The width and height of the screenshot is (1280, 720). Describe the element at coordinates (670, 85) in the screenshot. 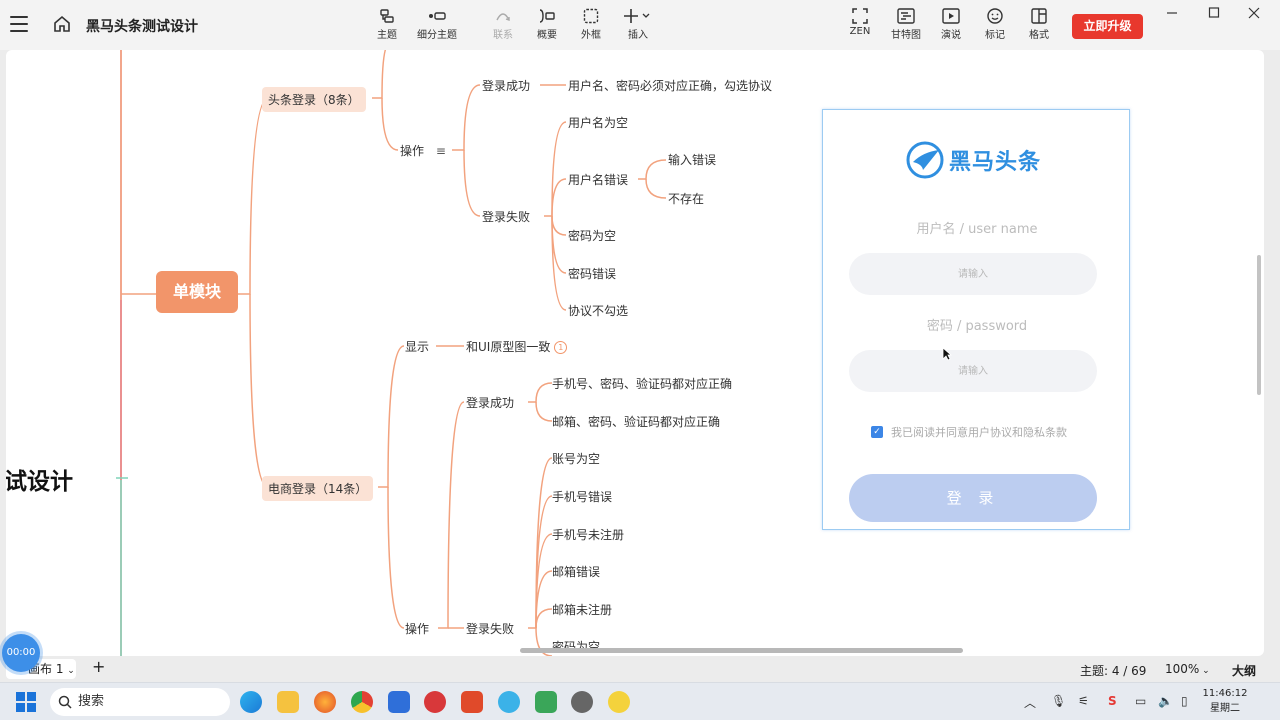

I see `topic-branch1-success-detail: 用户名、密码必须对应正确，勾选协议` at that location.